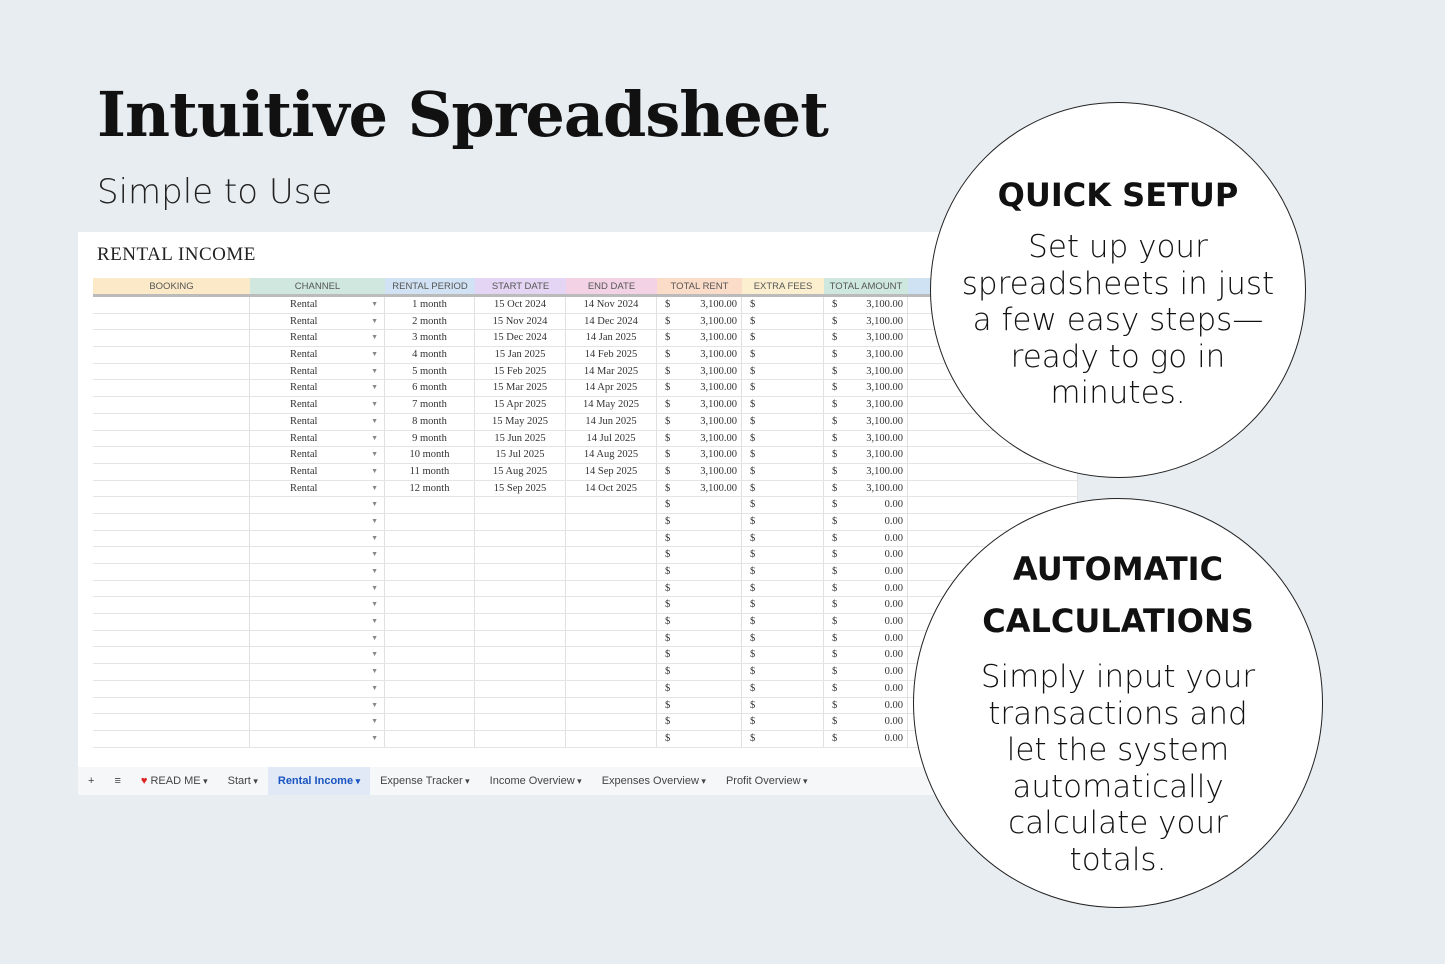 This screenshot has height=964, width=1445. What do you see at coordinates (520, 371) in the screenshot?
I see `cell: 15 Feb 2025` at bounding box center [520, 371].